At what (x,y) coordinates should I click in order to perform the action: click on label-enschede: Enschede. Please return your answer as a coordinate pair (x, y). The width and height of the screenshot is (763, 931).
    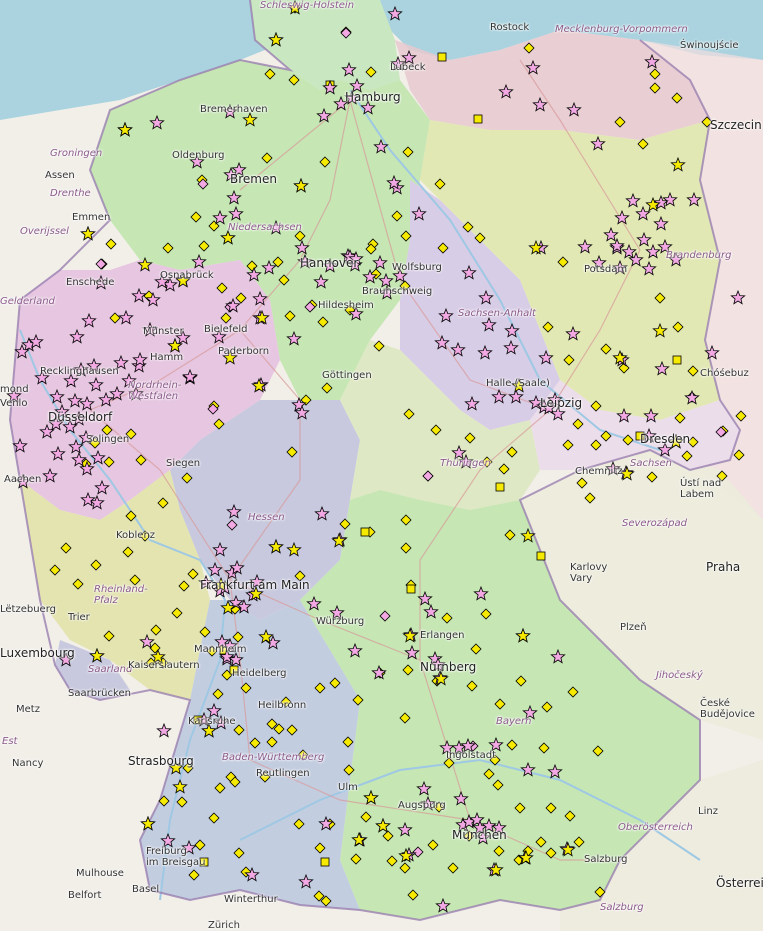
    Looking at the image, I should click on (90, 282).